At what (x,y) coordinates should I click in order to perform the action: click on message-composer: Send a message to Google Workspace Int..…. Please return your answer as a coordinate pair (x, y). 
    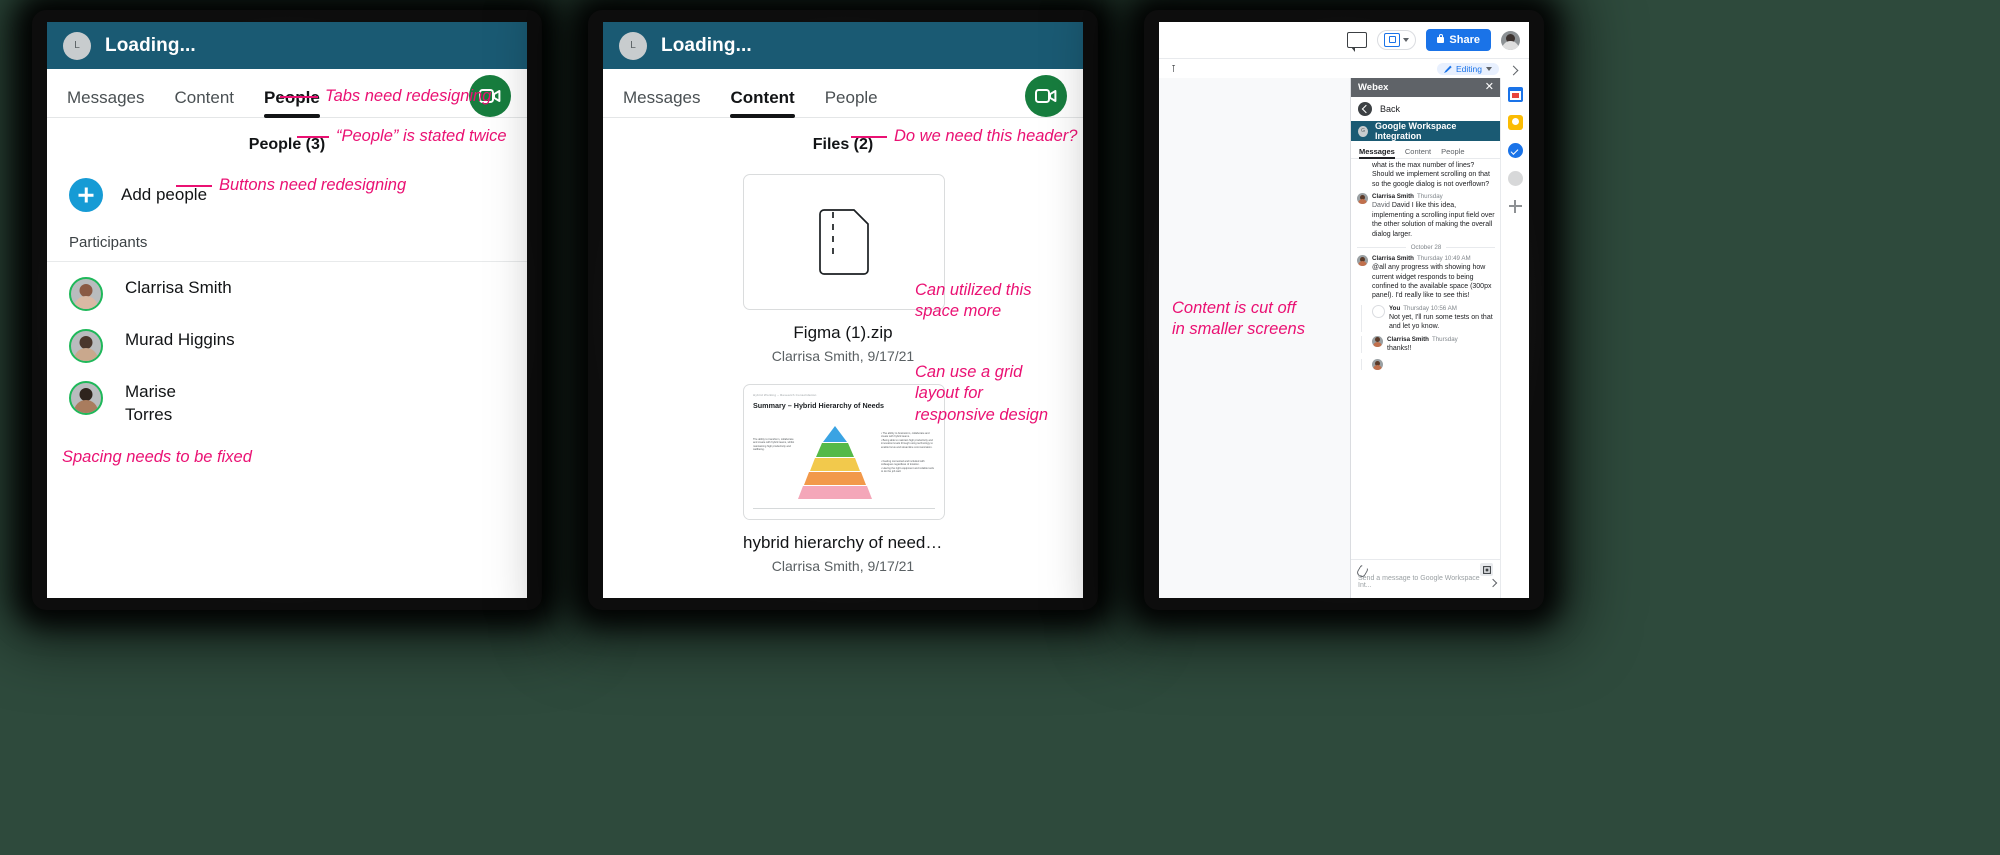
    Looking at the image, I should click on (1426, 578).